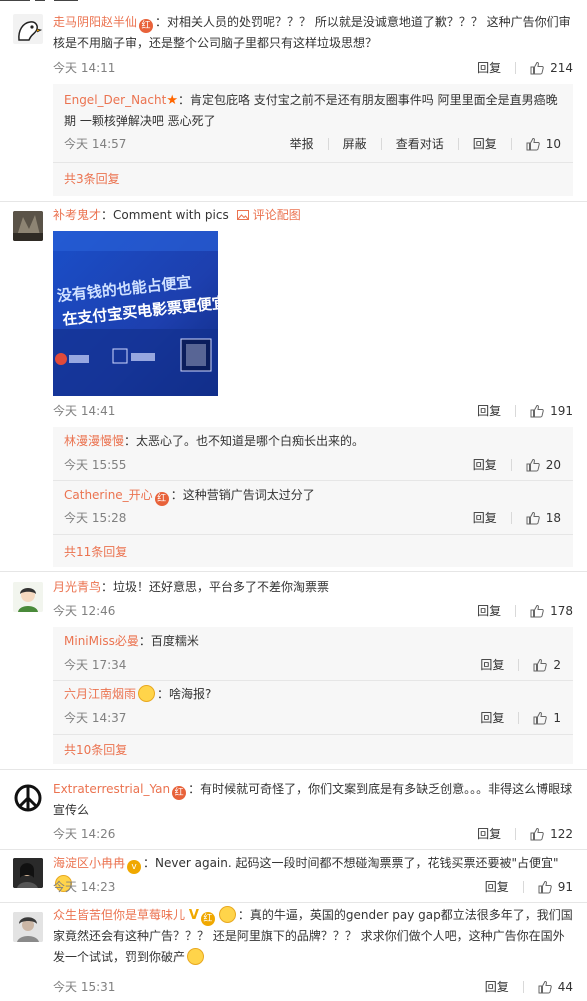  What do you see at coordinates (89, 863) in the screenshot?
I see `comment-username: 海淀区小冉冉` at bounding box center [89, 863].